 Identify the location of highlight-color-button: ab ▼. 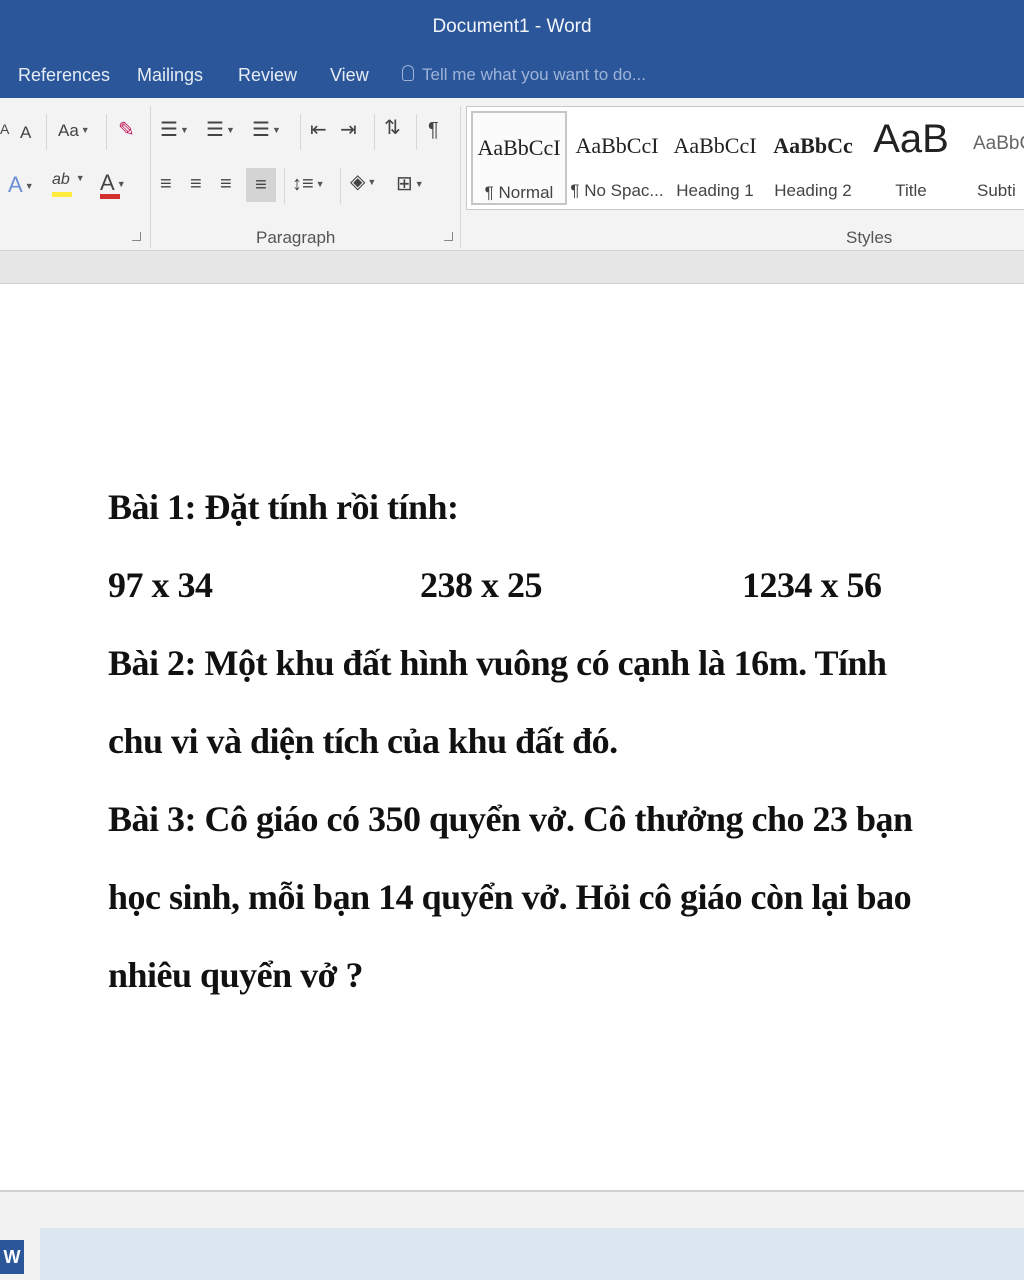
(68, 184).